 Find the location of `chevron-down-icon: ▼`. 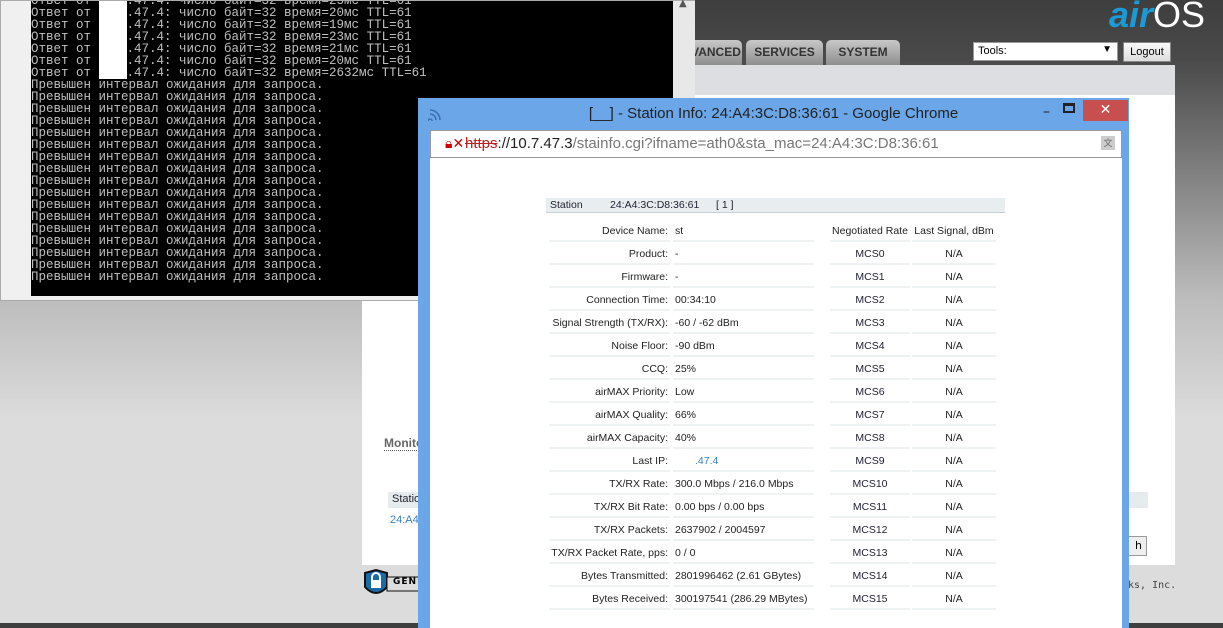

chevron-down-icon: ▼ is located at coordinates (1107, 49).